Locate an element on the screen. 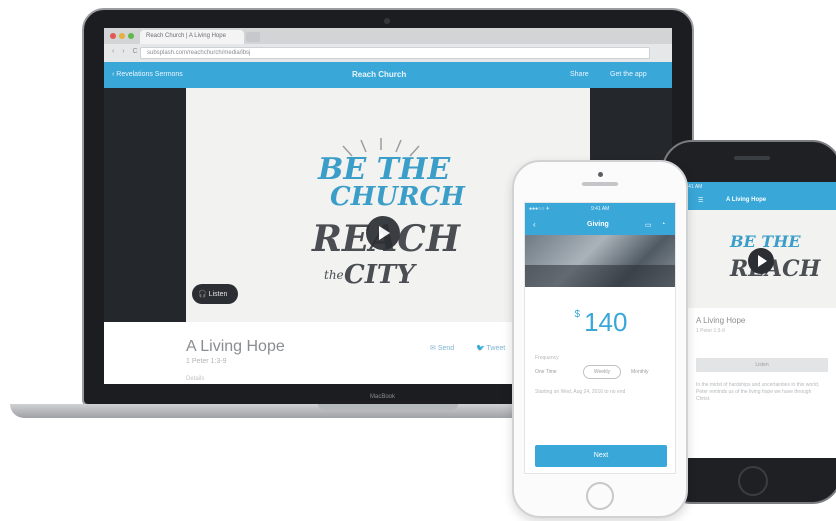  signal-indicator: ●●●○○ ✈ is located at coordinates (539, 209).